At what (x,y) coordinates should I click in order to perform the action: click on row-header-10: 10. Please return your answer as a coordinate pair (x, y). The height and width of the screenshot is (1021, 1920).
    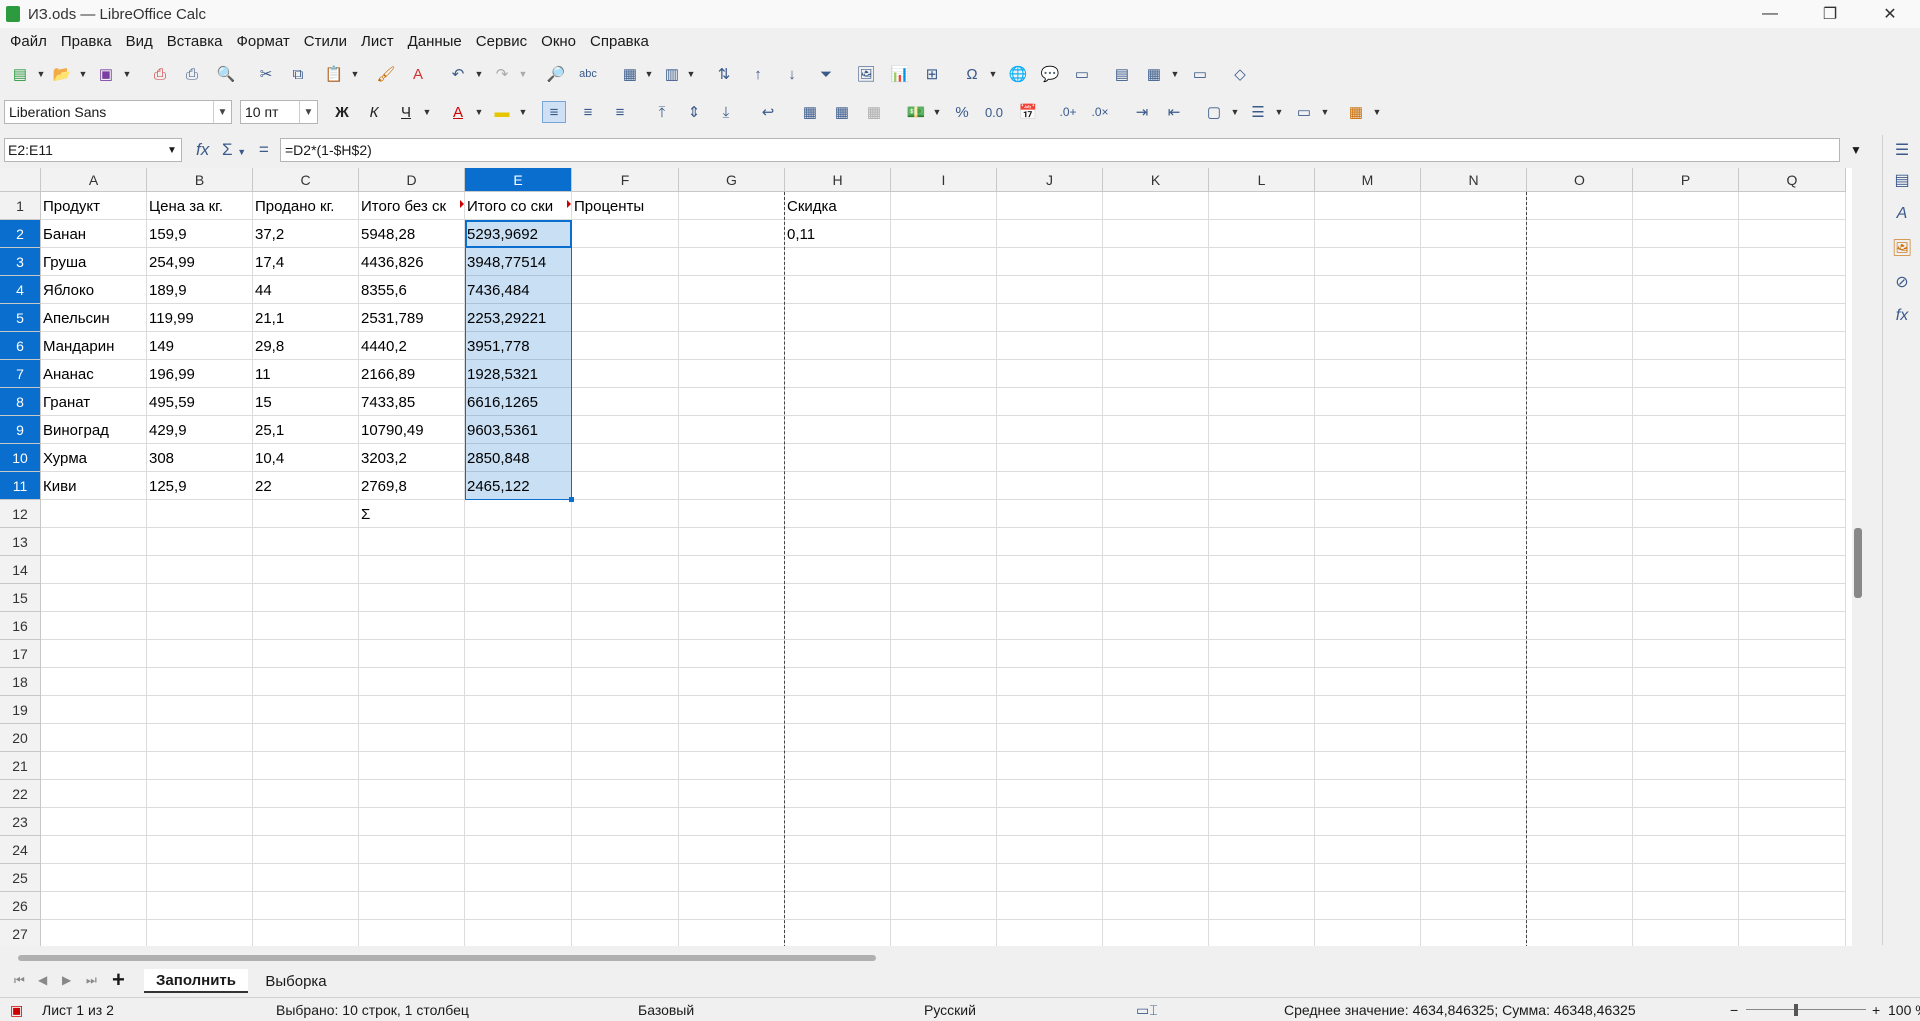
    Looking at the image, I should click on (20, 458).